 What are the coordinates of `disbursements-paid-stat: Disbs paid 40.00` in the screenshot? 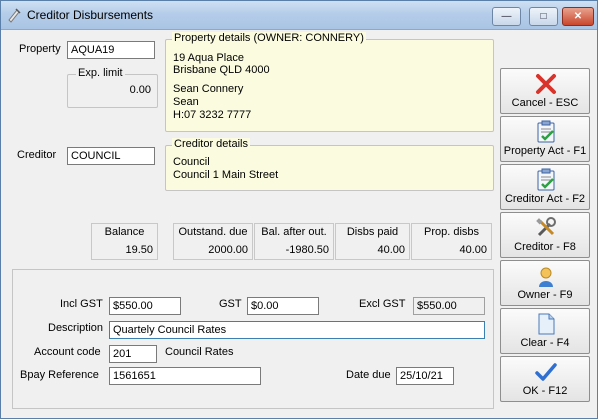 It's located at (372, 241).